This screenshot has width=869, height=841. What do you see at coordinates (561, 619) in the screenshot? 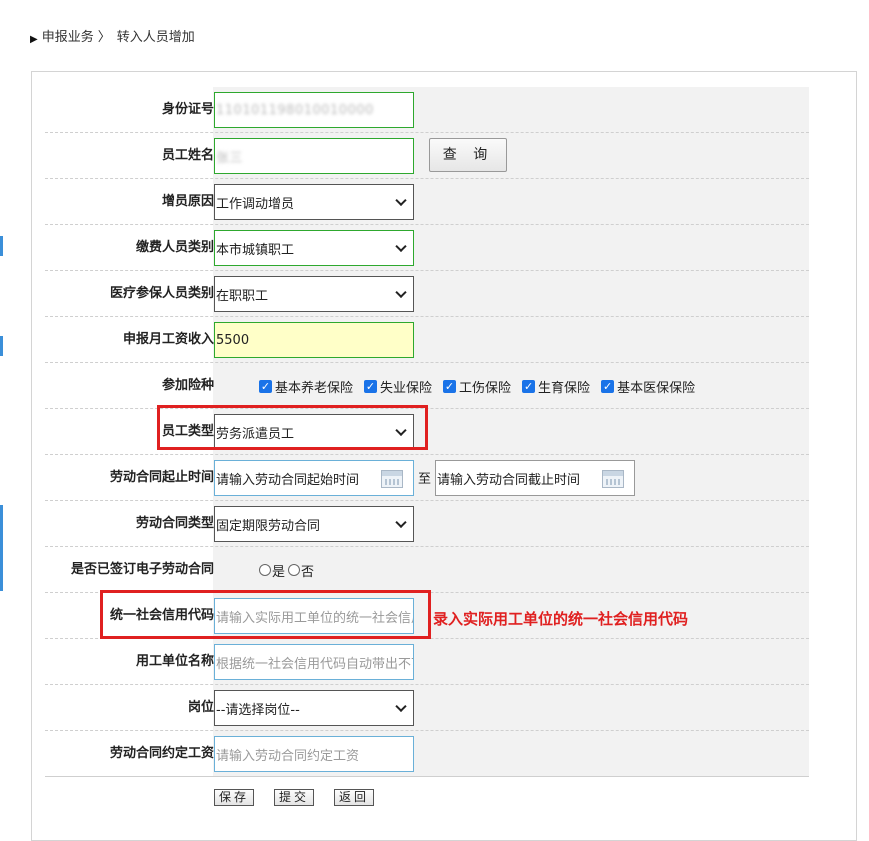
I see `annotation-note: 录入实际用工单位的统一社会信用代码` at bounding box center [561, 619].